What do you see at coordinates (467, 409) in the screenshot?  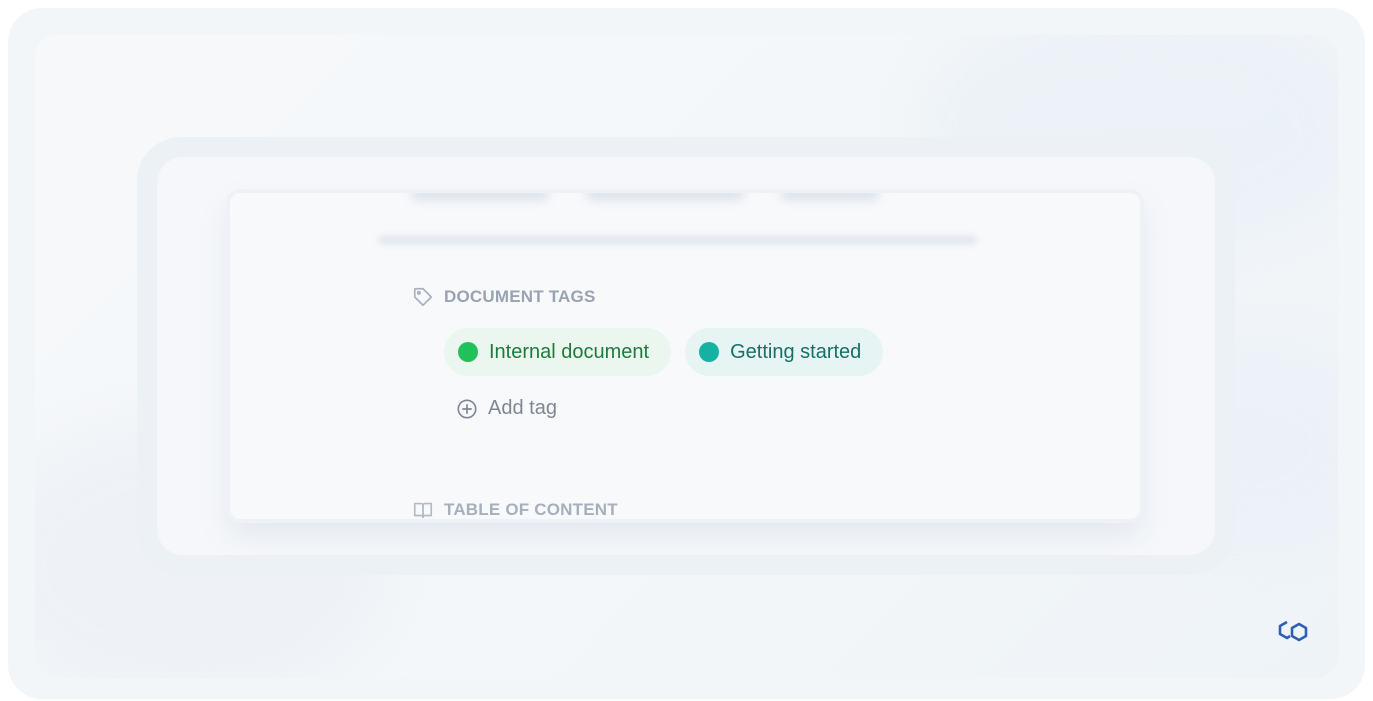 I see `plus-circle-icon` at bounding box center [467, 409].